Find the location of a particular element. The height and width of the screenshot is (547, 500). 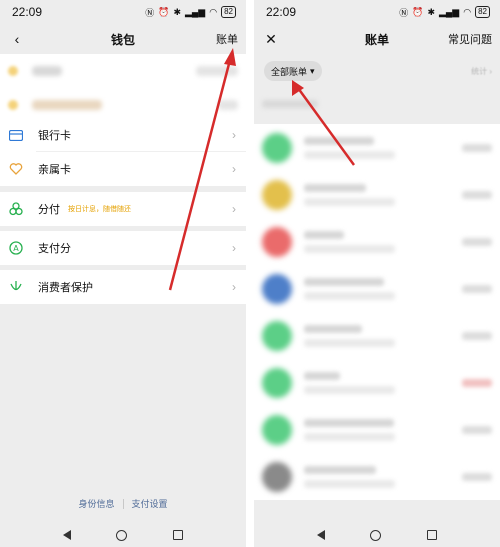

bill-link: 账单 is located at coordinates (227, 39).